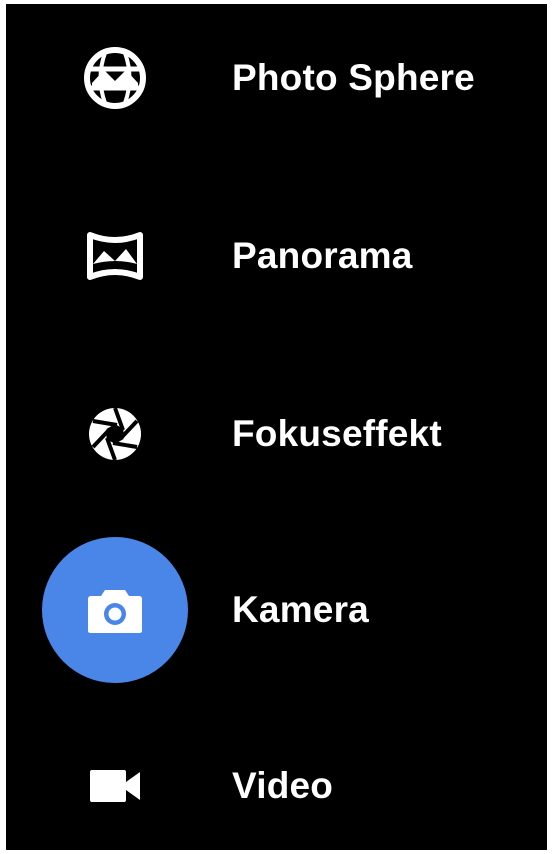 The height and width of the screenshot is (854, 552). I want to click on mode-item-video: Video, so click(276, 786).